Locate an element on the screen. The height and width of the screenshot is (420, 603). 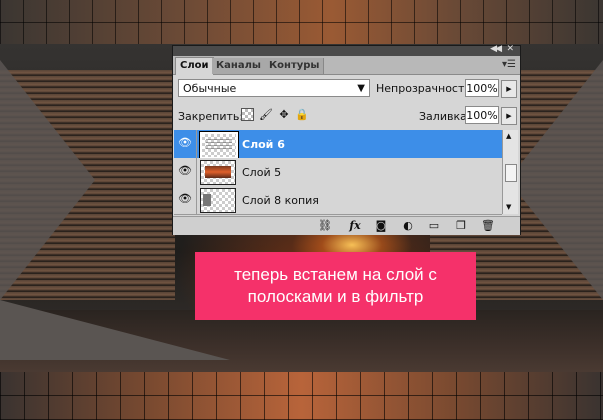
tab-paths: Контуры is located at coordinates (295, 66).